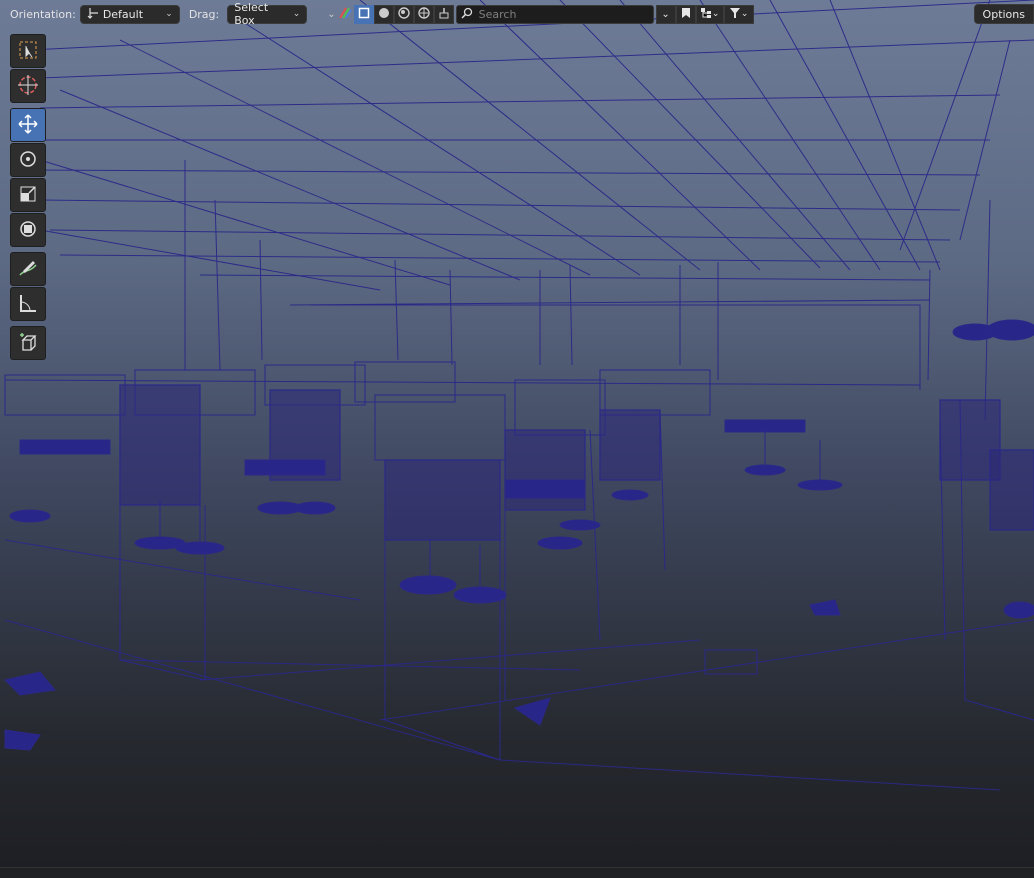 The image size is (1034, 878). I want to click on options-label: Options, so click(1003, 14).